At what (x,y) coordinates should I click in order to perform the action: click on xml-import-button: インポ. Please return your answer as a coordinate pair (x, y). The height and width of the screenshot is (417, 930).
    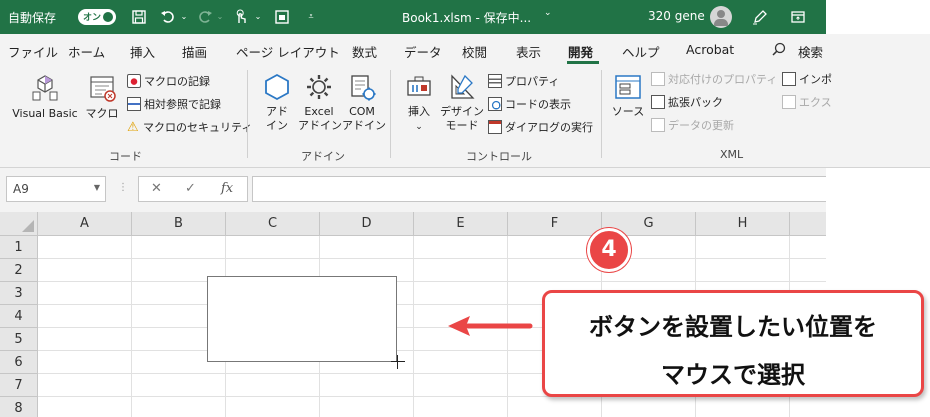
    Looking at the image, I should click on (807, 80).